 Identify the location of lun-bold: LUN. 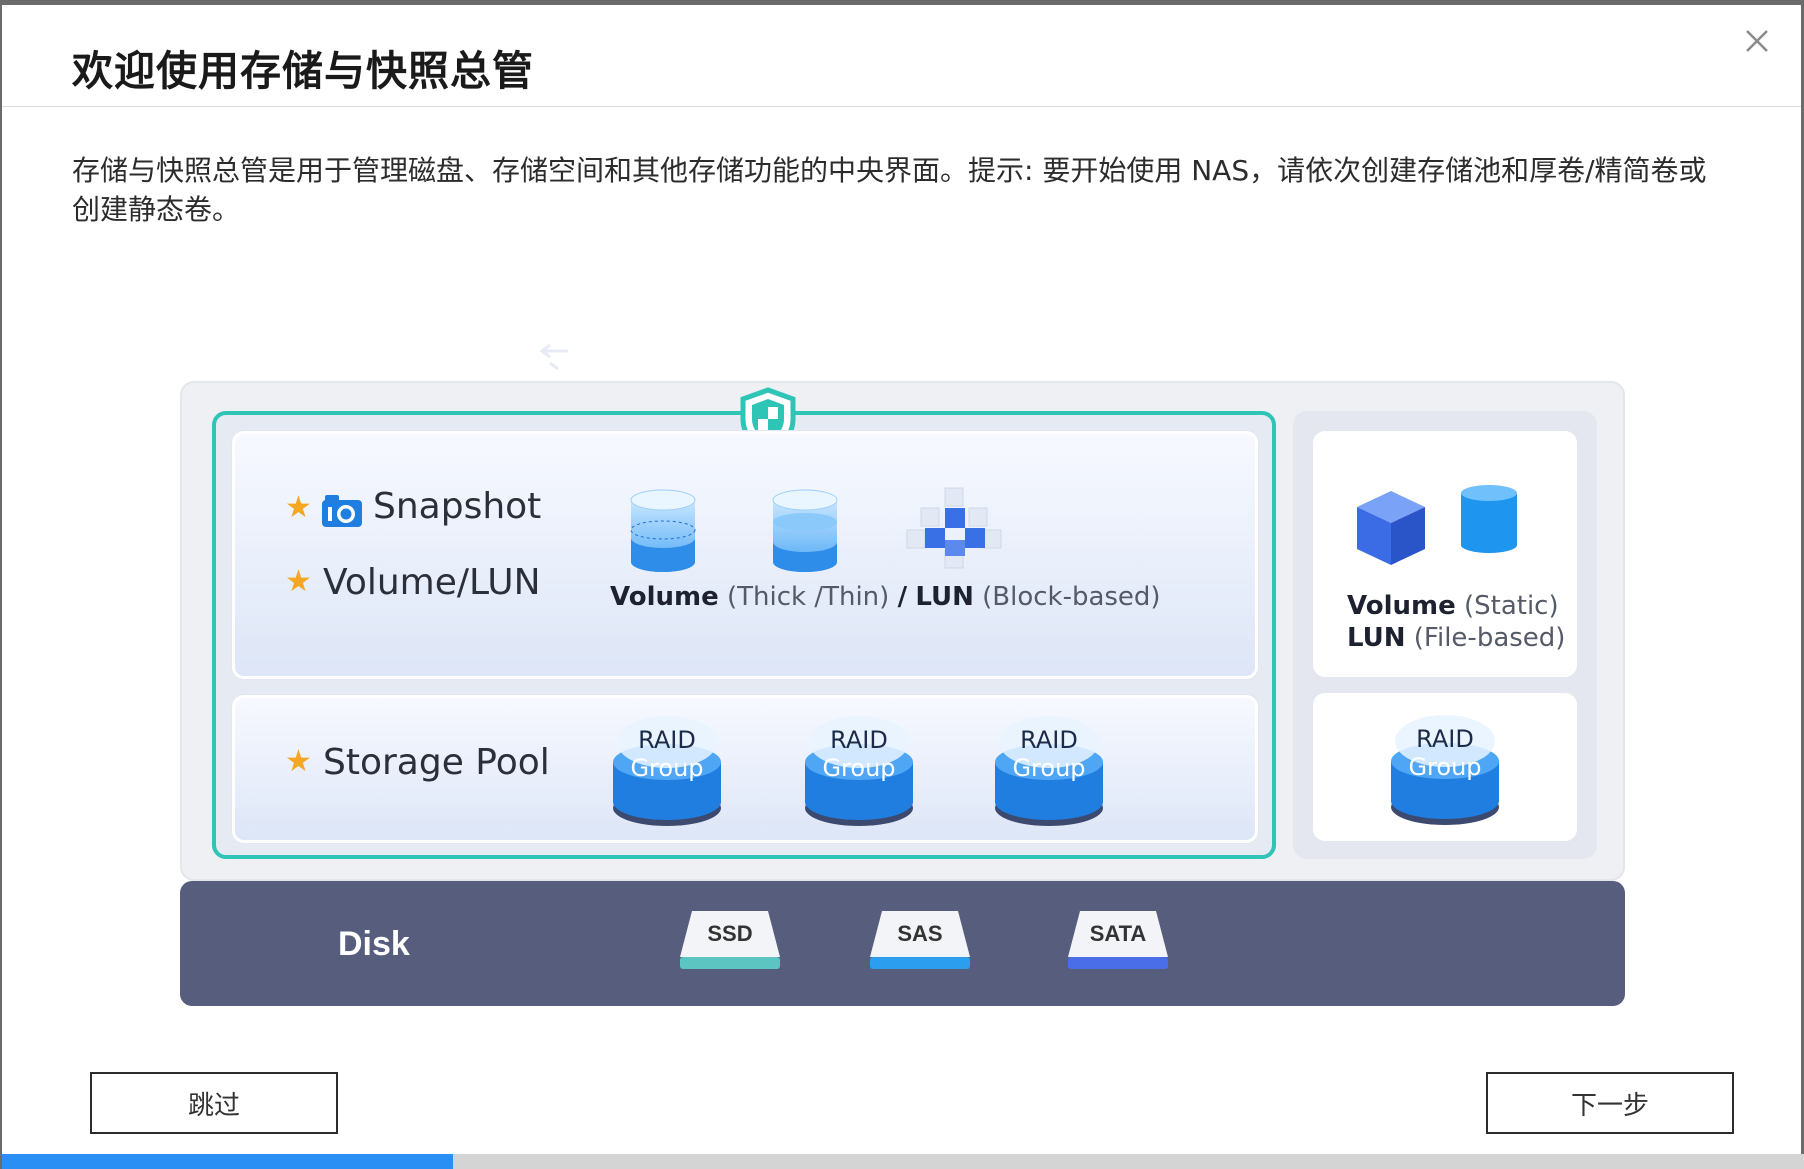
(944, 597).